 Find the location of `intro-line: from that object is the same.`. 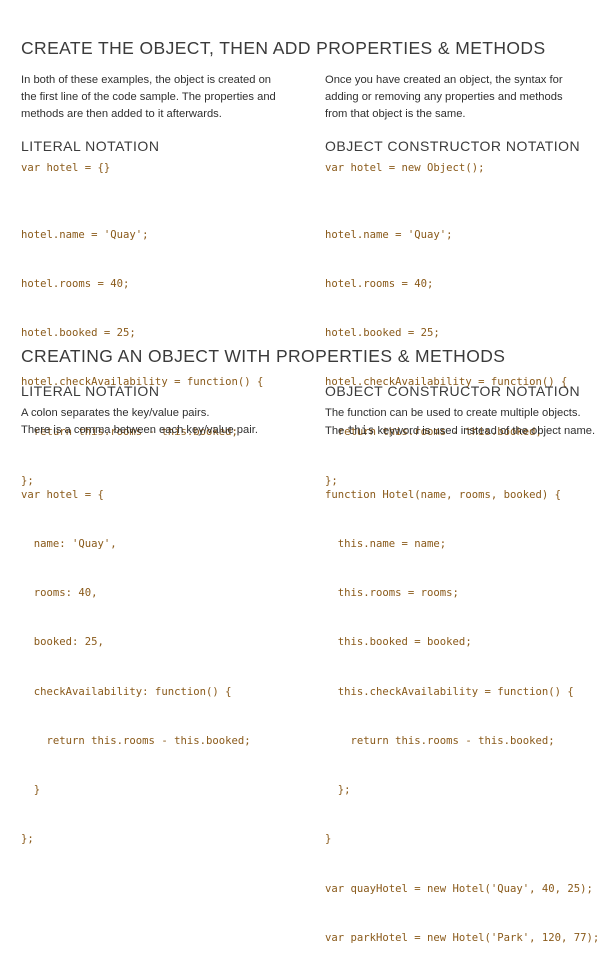

intro-line: from that object is the same. is located at coordinates (395, 114).